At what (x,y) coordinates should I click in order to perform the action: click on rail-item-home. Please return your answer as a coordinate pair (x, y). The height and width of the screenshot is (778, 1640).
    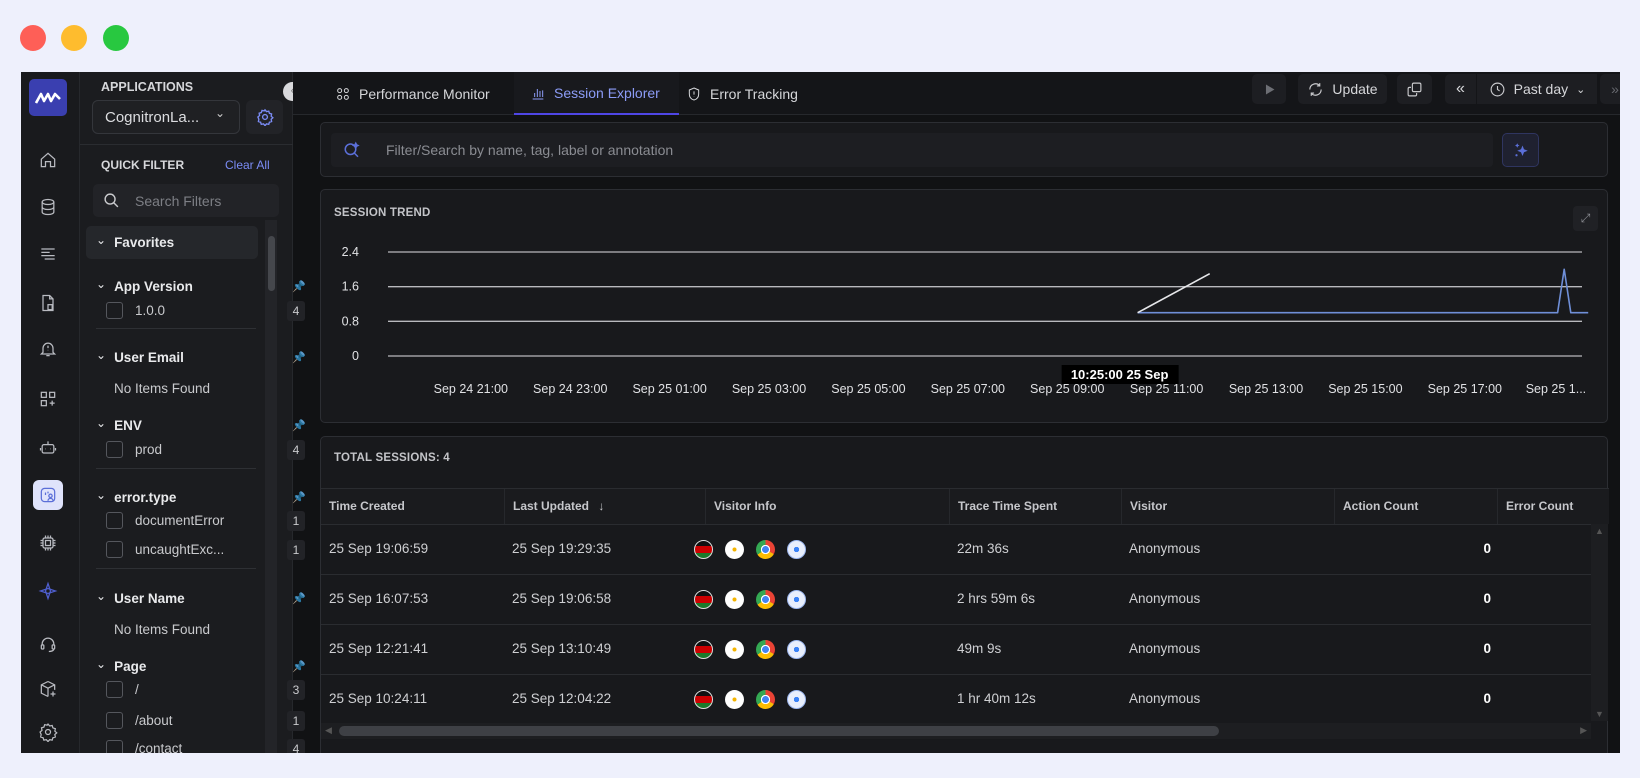
    Looking at the image, I should click on (48, 160).